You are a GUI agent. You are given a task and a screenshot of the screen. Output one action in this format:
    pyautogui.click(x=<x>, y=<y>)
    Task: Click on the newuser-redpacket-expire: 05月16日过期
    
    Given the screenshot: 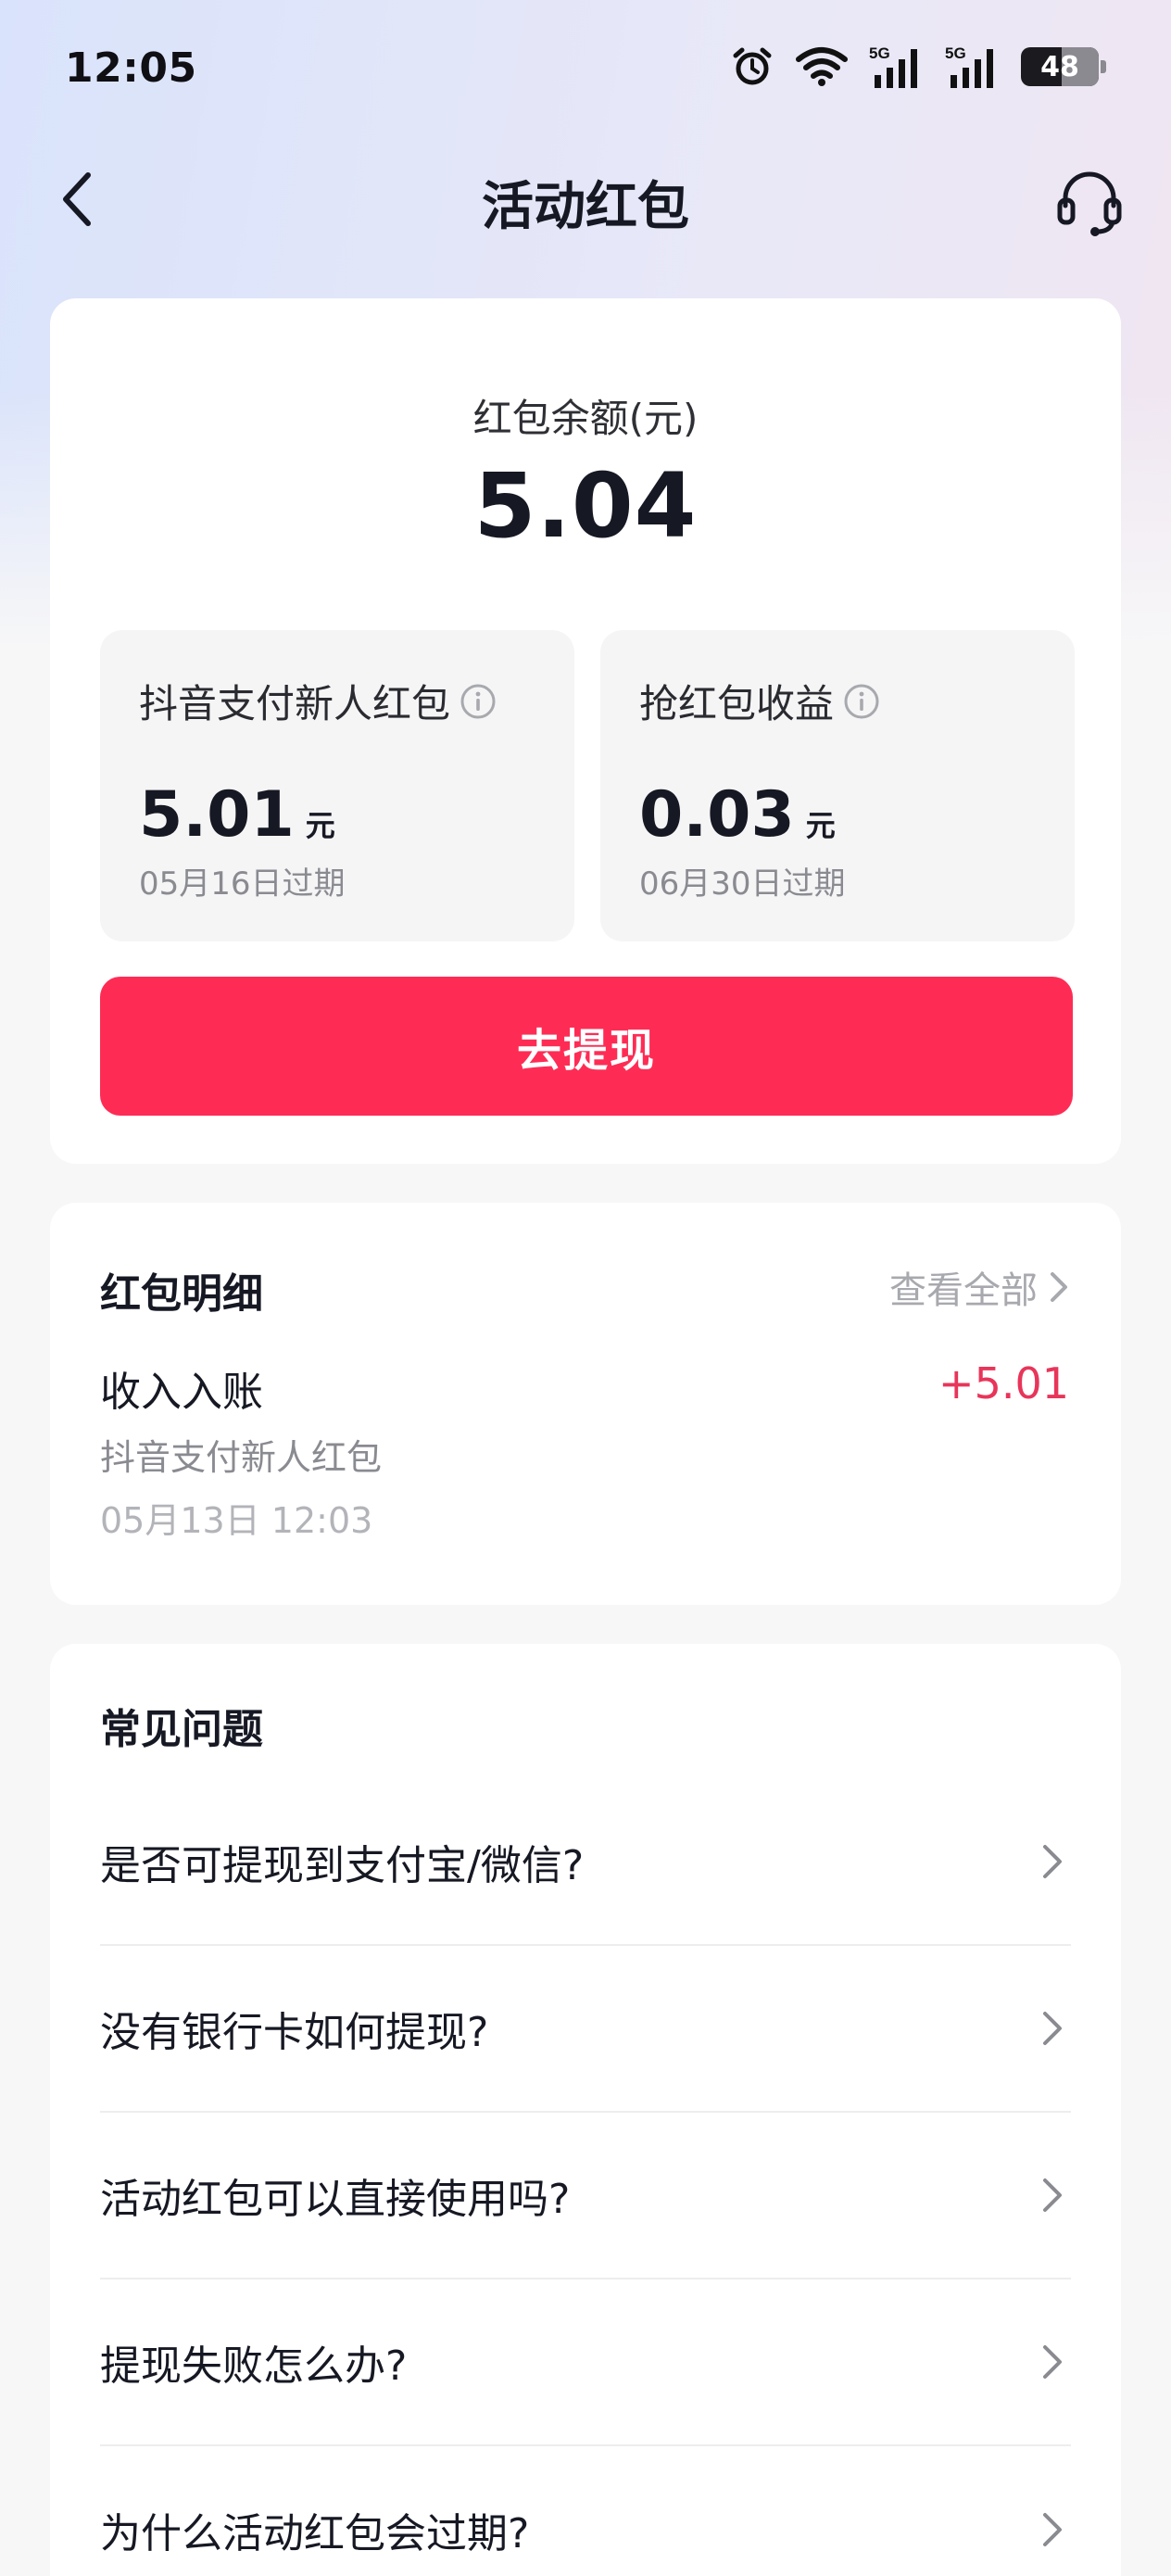 What is the action you would take?
    pyautogui.click(x=243, y=884)
    